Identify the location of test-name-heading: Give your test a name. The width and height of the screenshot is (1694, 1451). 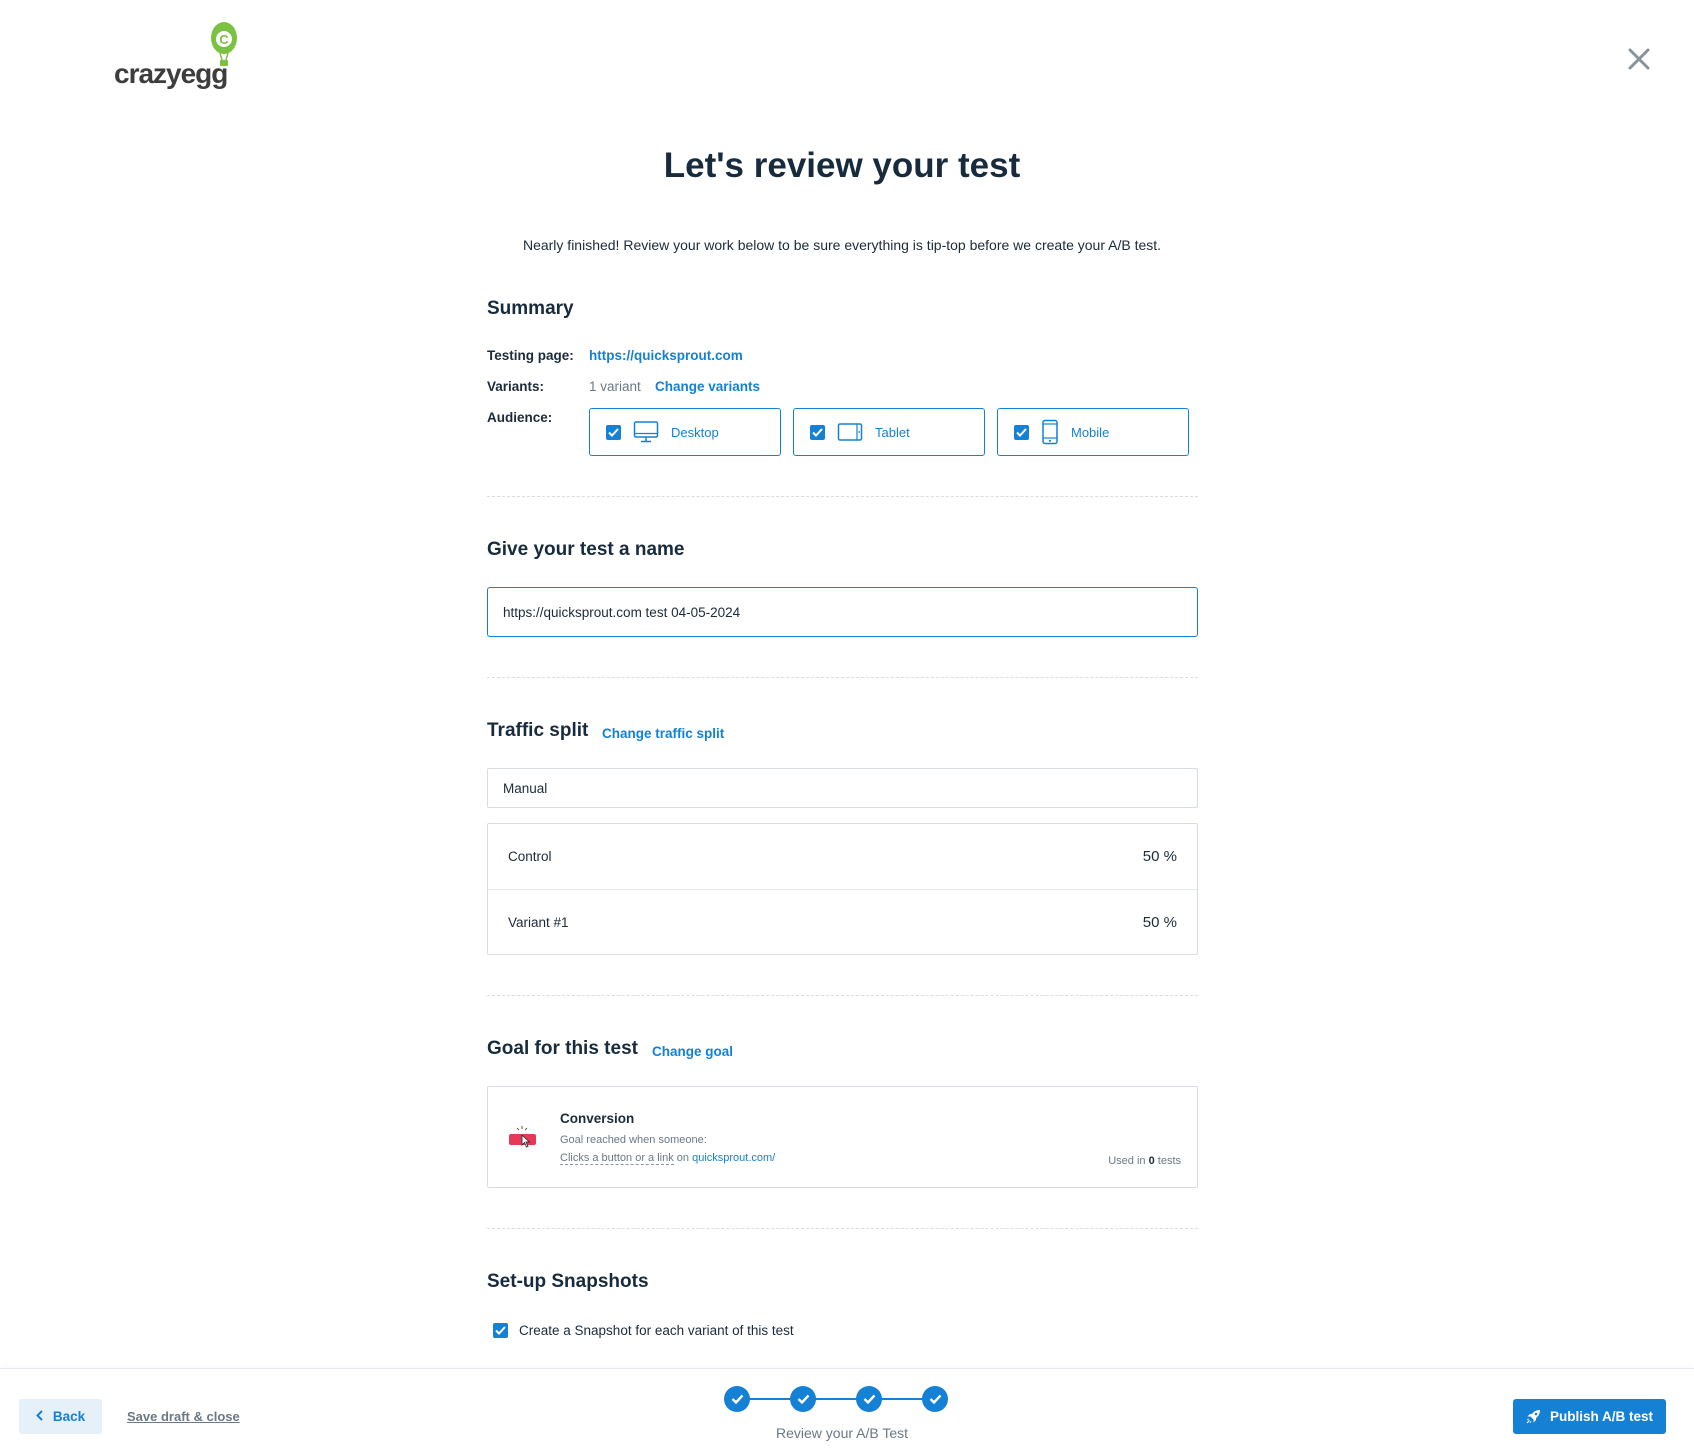
(586, 549).